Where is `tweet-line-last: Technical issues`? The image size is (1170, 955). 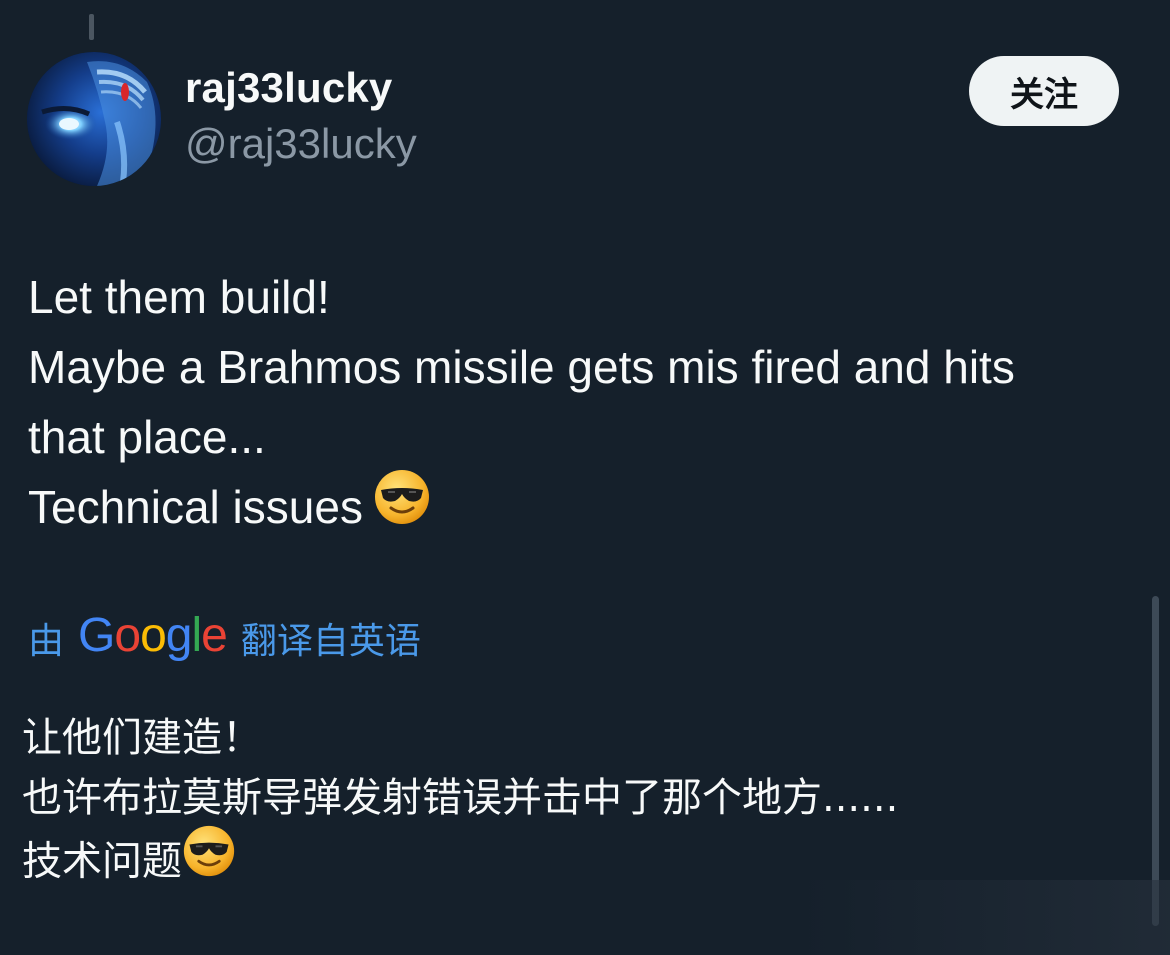 tweet-line-last: Technical issues is located at coordinates (583, 509).